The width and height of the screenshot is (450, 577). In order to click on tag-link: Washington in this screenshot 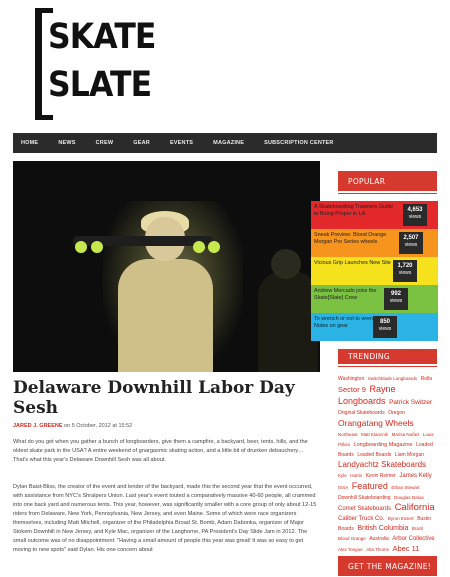, I will do `click(351, 379)`.